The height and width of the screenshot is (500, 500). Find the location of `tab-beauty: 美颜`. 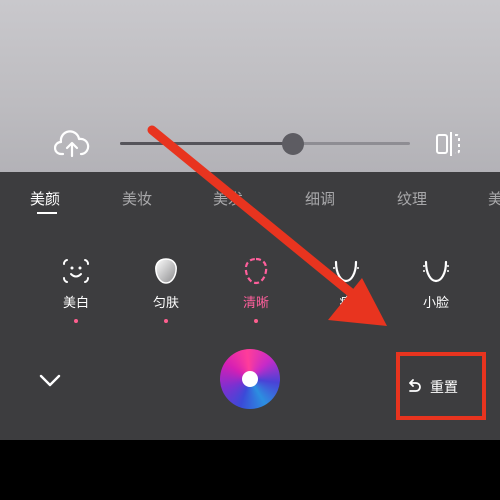

tab-beauty: 美颜 is located at coordinates (45, 198).